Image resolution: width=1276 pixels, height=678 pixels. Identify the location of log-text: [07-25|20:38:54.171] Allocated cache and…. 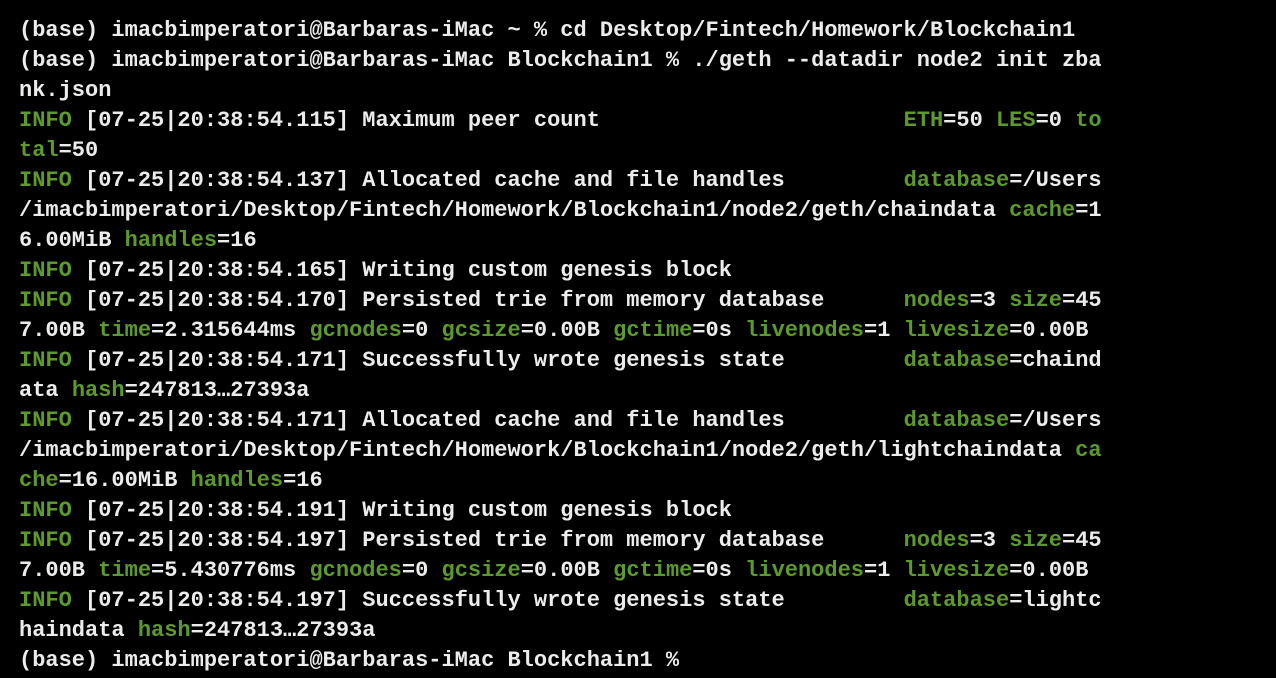
(487, 420).